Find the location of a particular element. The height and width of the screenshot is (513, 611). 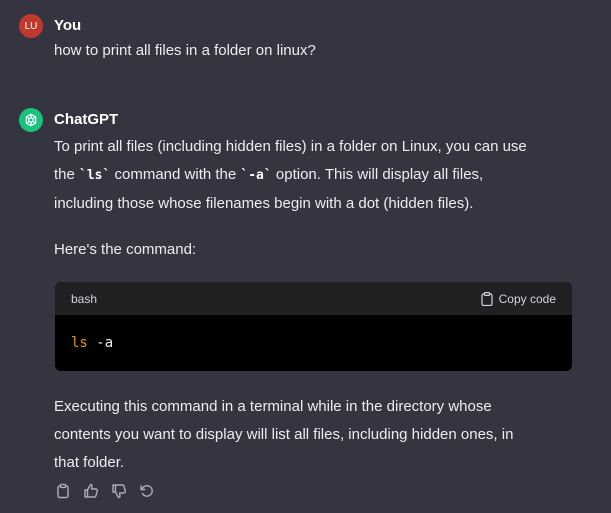

openai-logo-icon is located at coordinates (31, 120).